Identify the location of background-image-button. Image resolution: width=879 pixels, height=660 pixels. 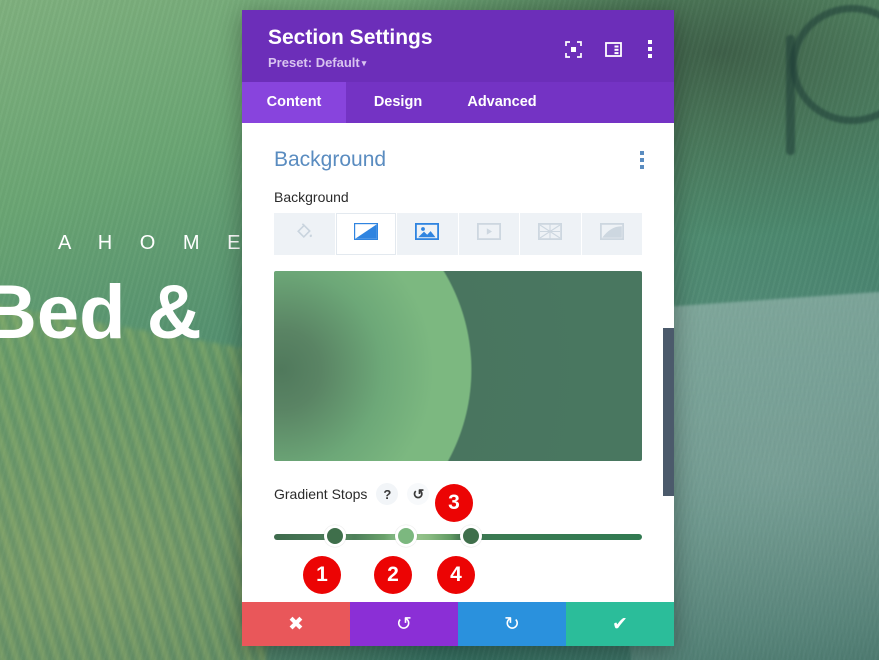
(427, 234).